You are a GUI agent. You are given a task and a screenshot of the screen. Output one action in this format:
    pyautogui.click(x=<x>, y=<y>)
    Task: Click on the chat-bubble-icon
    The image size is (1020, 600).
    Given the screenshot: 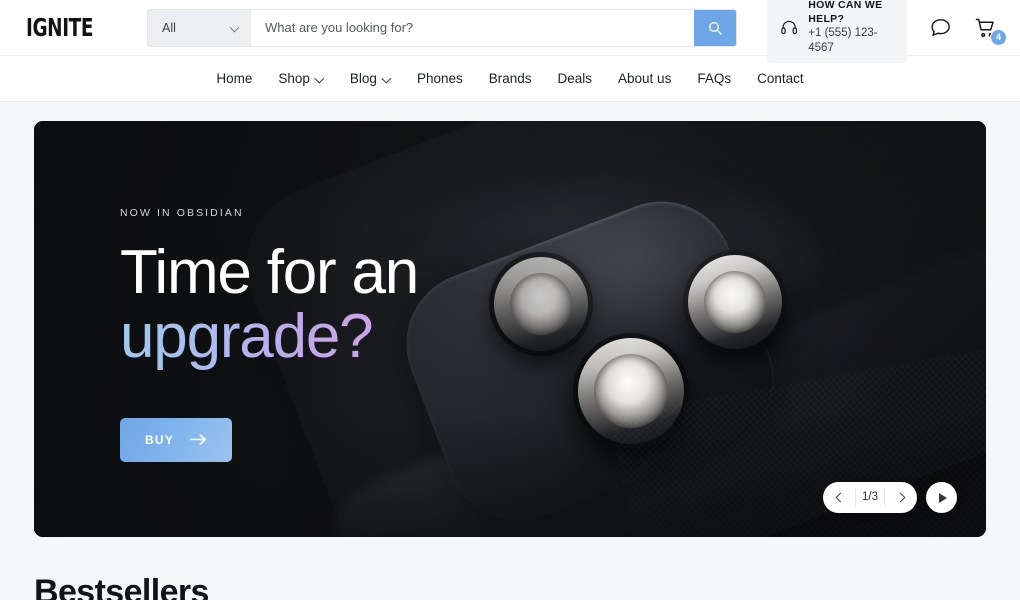 What is the action you would take?
    pyautogui.click(x=940, y=27)
    